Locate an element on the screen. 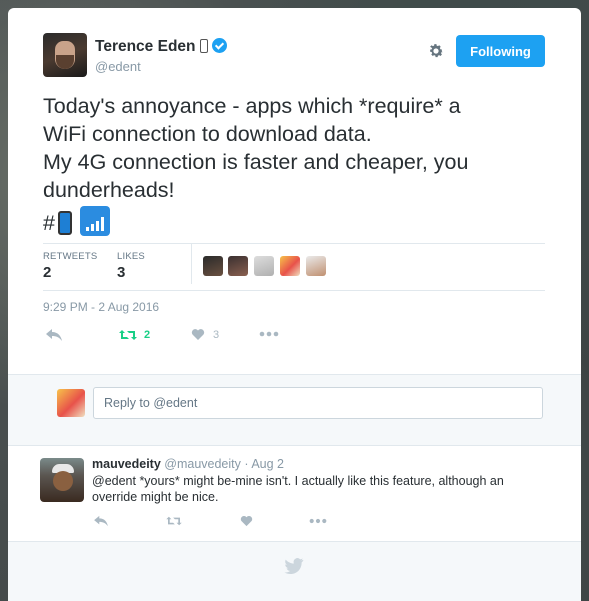  retweets-label: RETWEETS is located at coordinates (70, 256).